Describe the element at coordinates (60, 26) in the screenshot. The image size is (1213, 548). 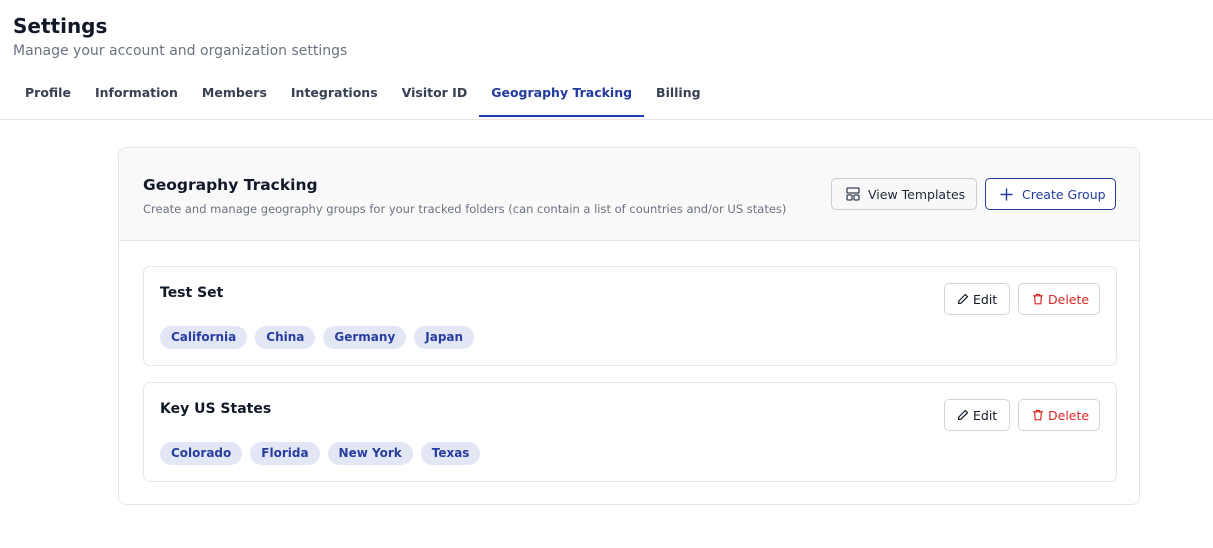
I see `page-title: Settings` at that location.